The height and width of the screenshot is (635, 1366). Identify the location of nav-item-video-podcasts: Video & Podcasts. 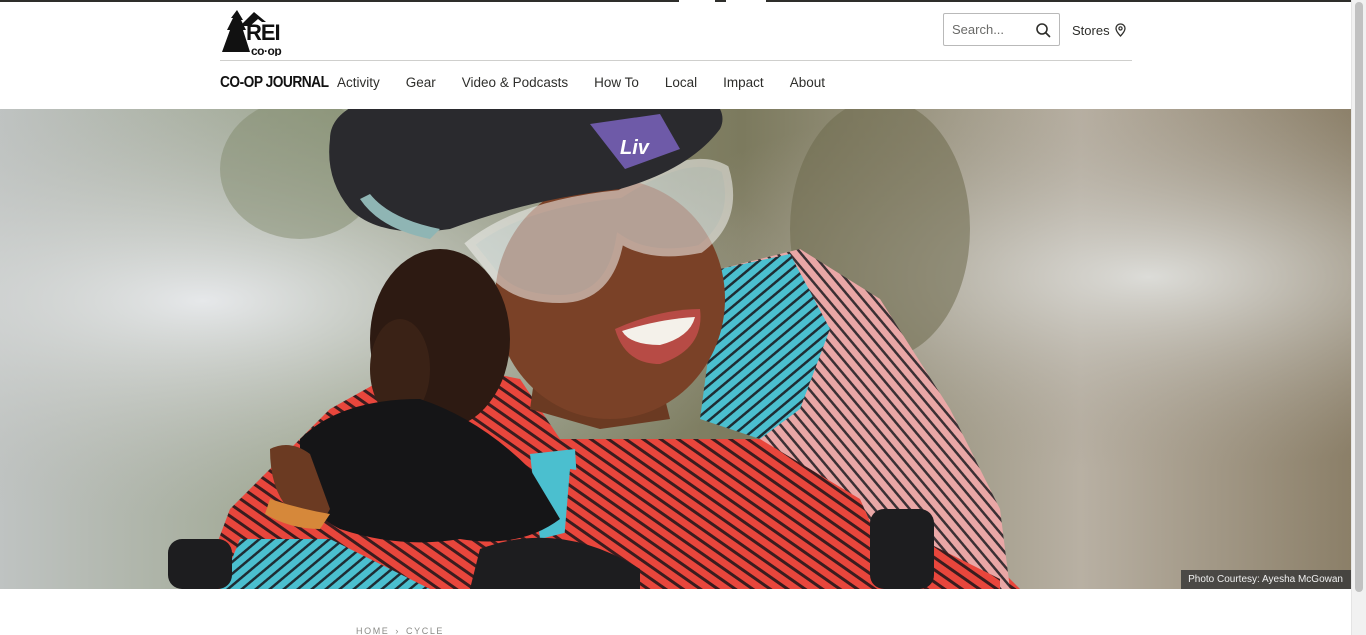
(515, 82).